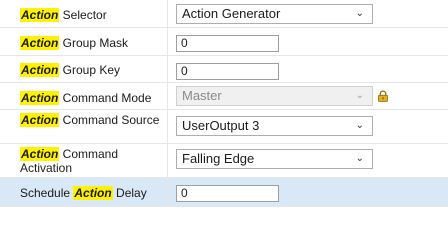  I want to click on property-label-cell: Action Command Activation, so click(84, 160).